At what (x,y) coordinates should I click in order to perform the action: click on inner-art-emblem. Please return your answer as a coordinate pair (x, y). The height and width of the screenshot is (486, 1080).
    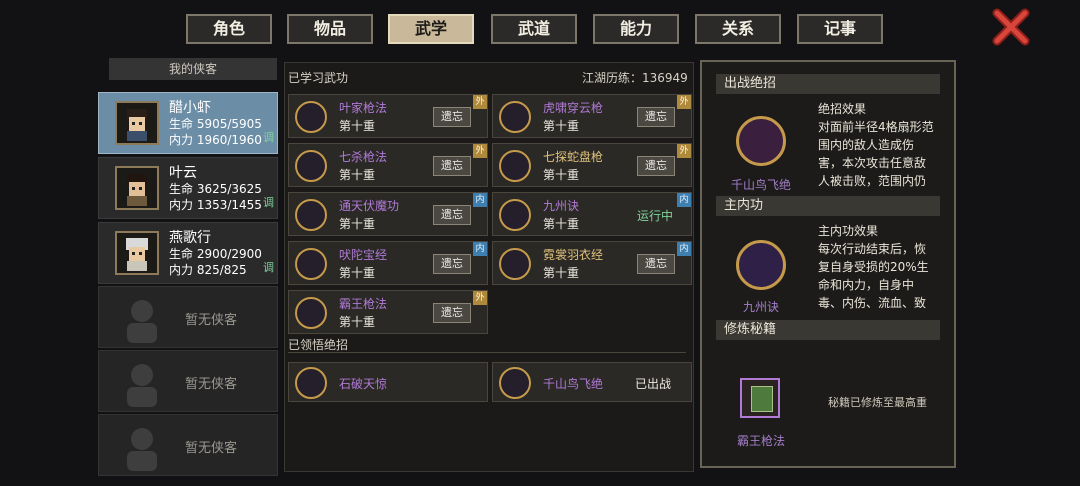
    Looking at the image, I should click on (761, 265).